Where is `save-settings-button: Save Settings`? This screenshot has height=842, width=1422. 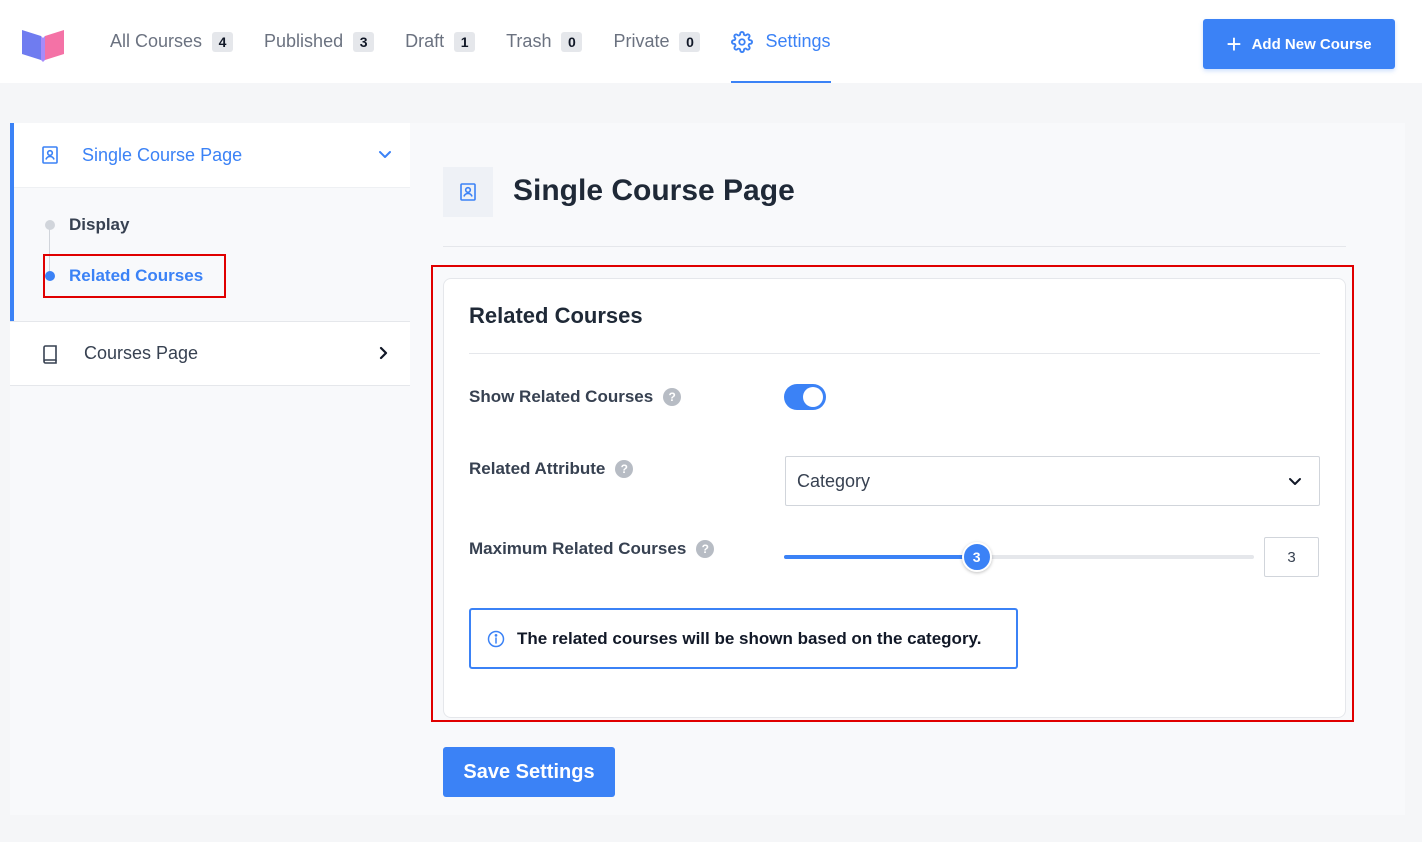
save-settings-button: Save Settings is located at coordinates (529, 772).